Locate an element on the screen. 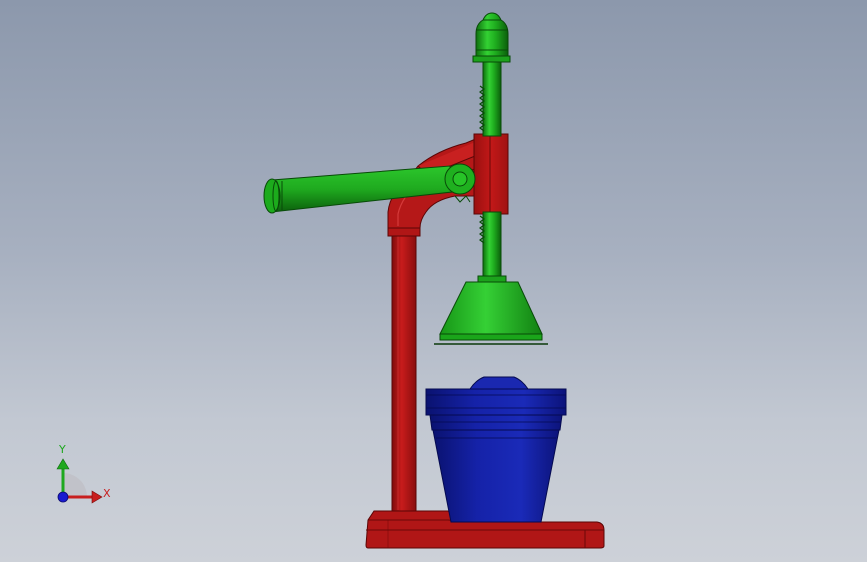 Image resolution: width=867 pixels, height=562 pixels. reference-triad: Y X is located at coordinates (80, 475).